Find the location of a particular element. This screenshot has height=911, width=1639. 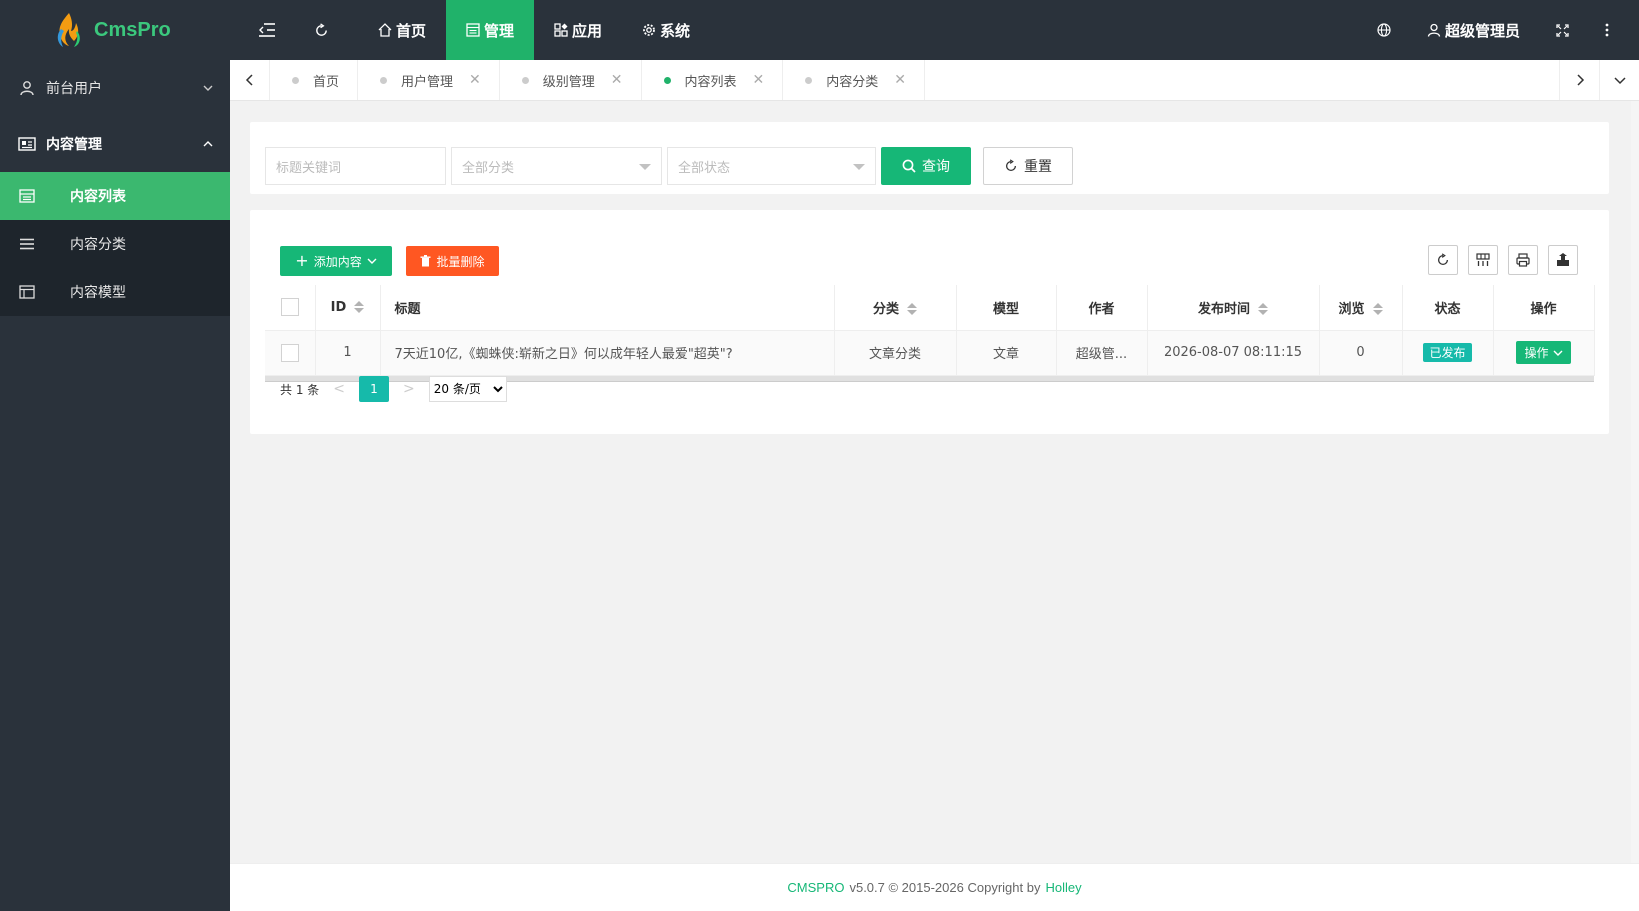

tab-dot is located at coordinates (295, 80).